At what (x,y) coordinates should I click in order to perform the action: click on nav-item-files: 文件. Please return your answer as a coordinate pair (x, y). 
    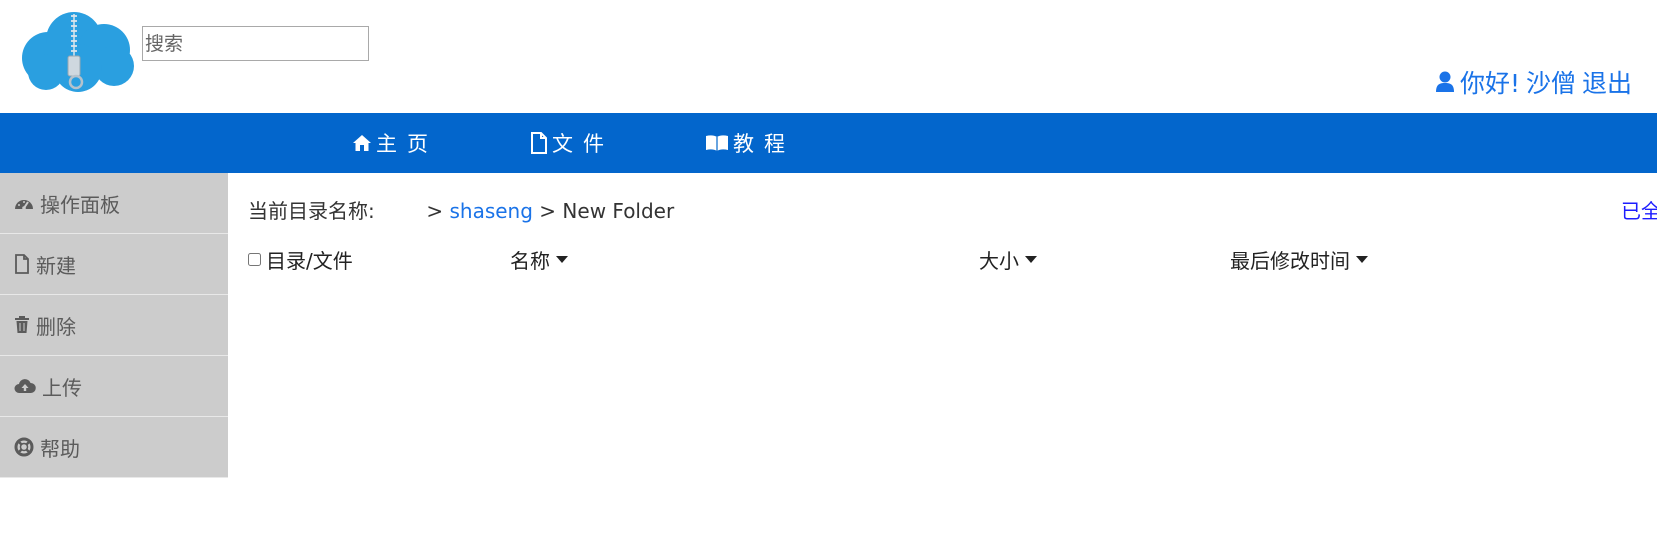
    Looking at the image, I should click on (572, 143).